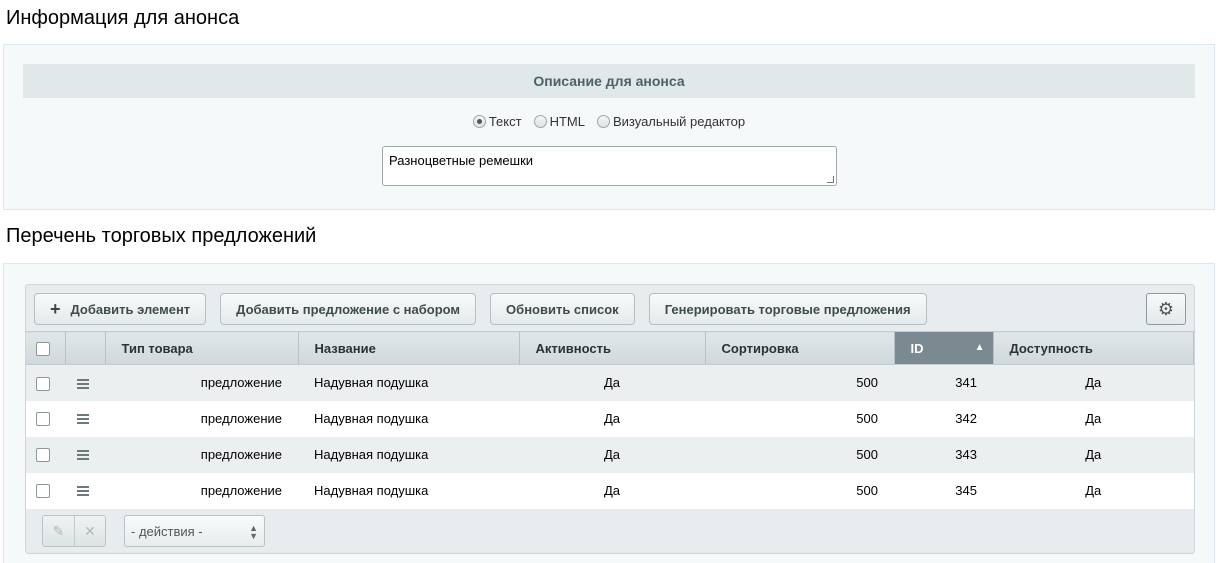  I want to click on radio-visual-editor: Визуальный редактор, so click(671, 121).